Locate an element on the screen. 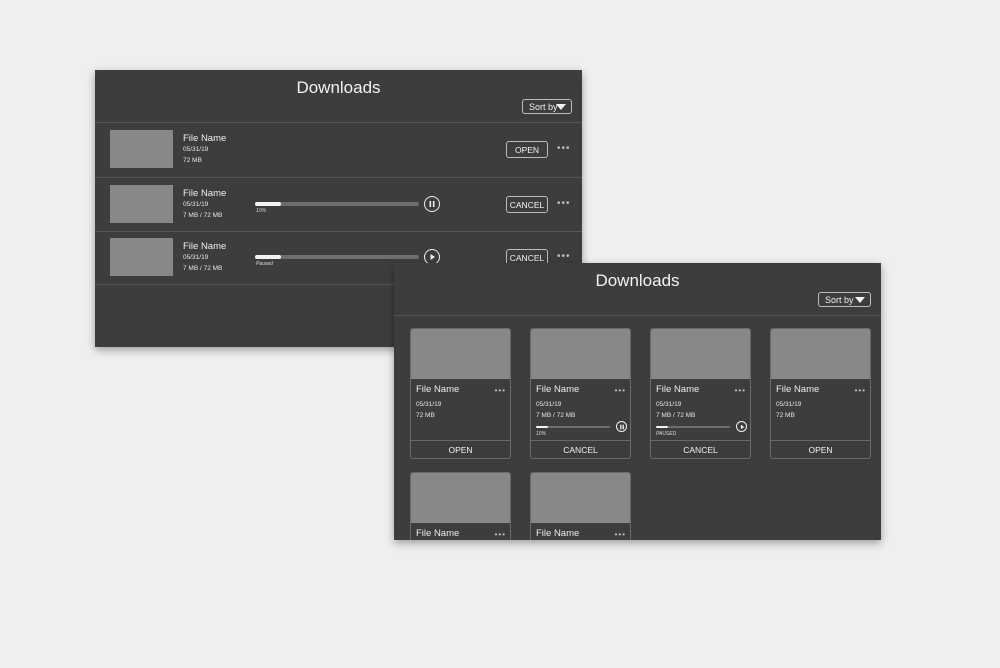 The width and height of the screenshot is (1000, 668). progress-label: PAUSED is located at coordinates (666, 434).